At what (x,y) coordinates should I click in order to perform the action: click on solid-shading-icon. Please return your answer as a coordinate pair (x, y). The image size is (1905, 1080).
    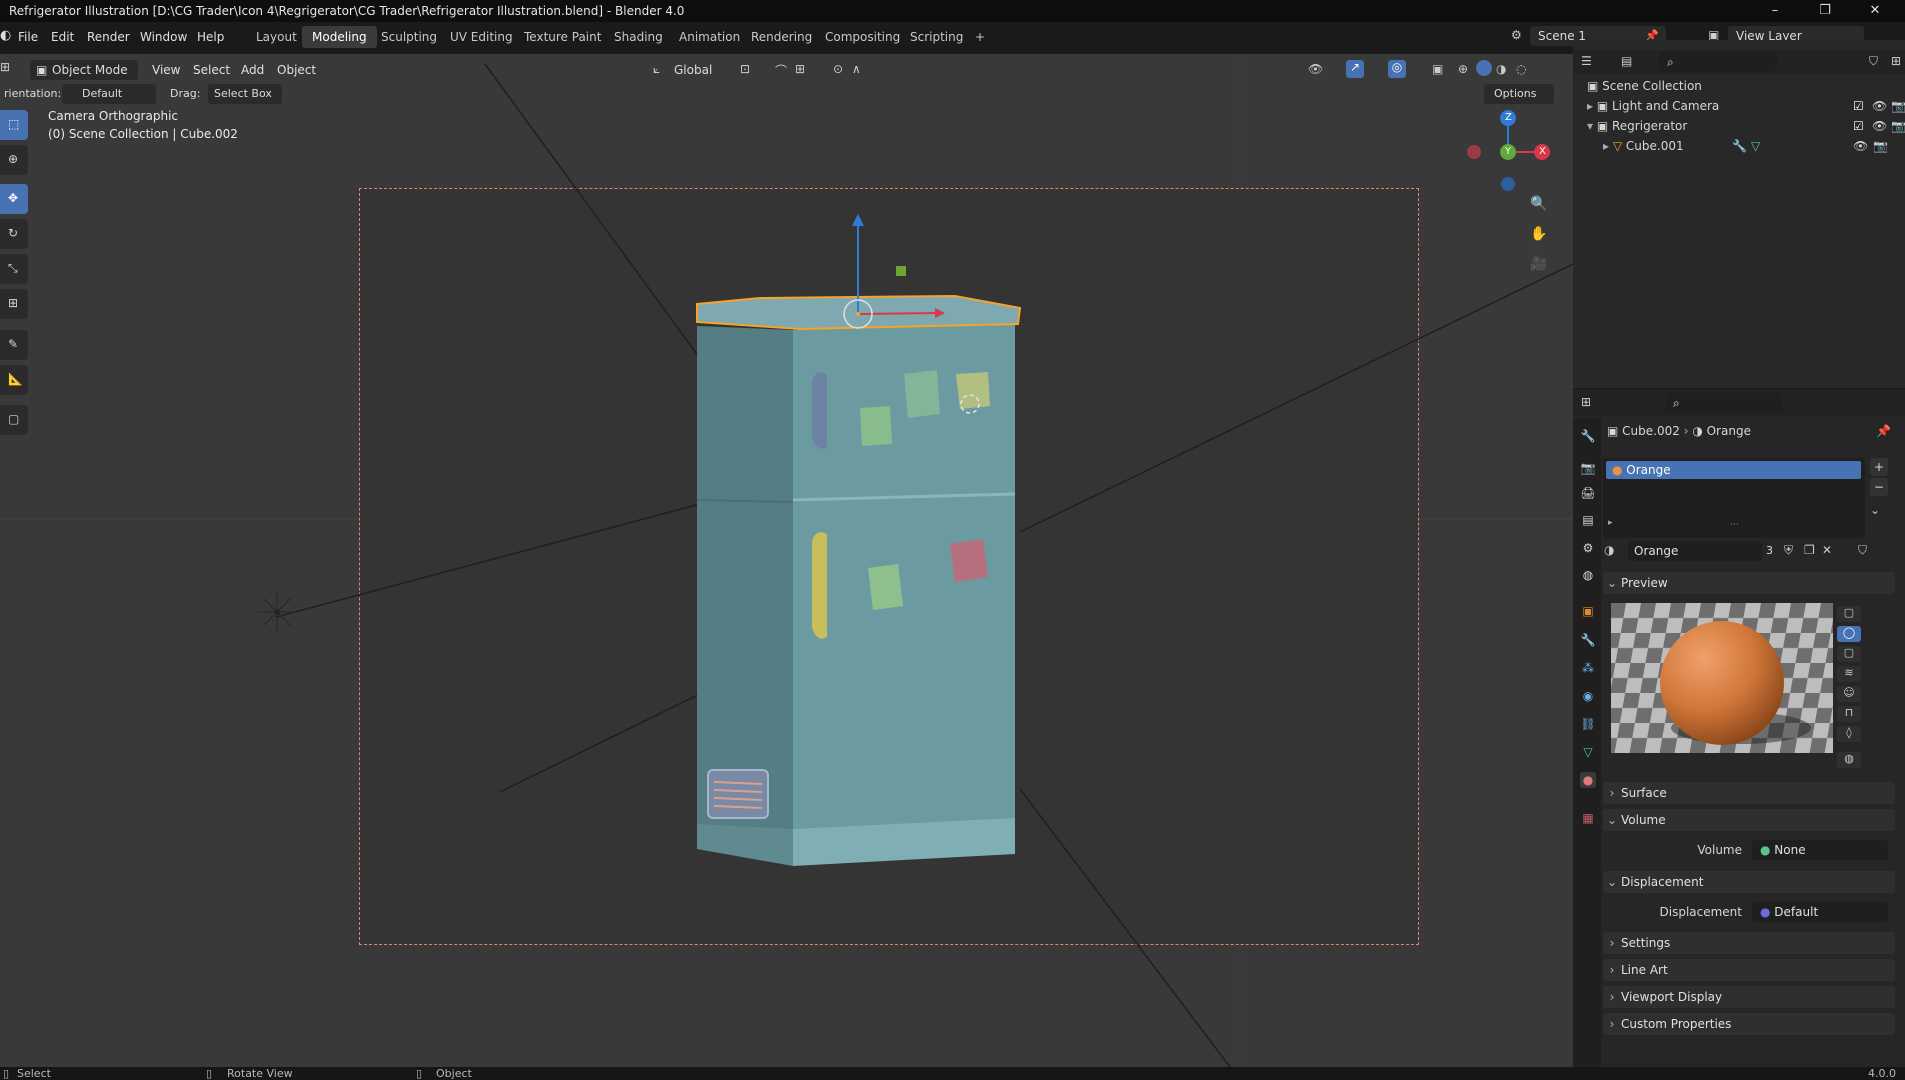
    Looking at the image, I should click on (1484, 68).